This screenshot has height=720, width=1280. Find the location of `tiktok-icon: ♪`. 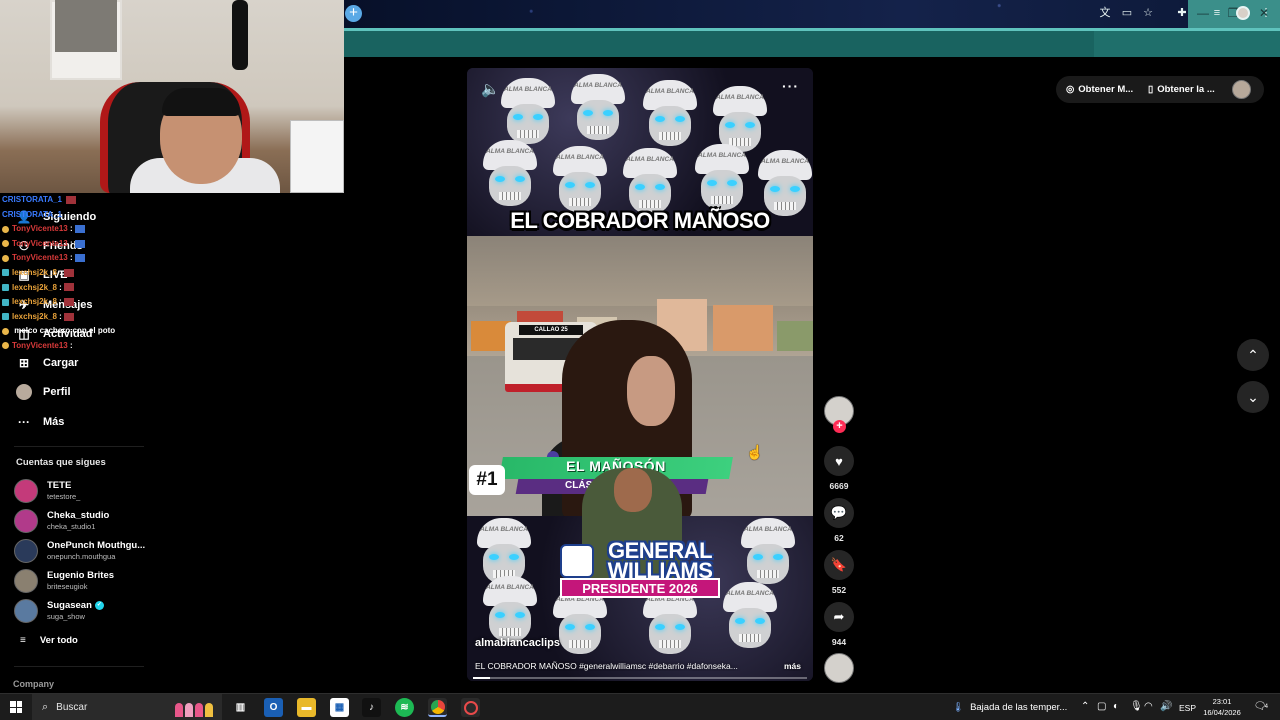

tiktok-icon: ♪ is located at coordinates (371, 707).